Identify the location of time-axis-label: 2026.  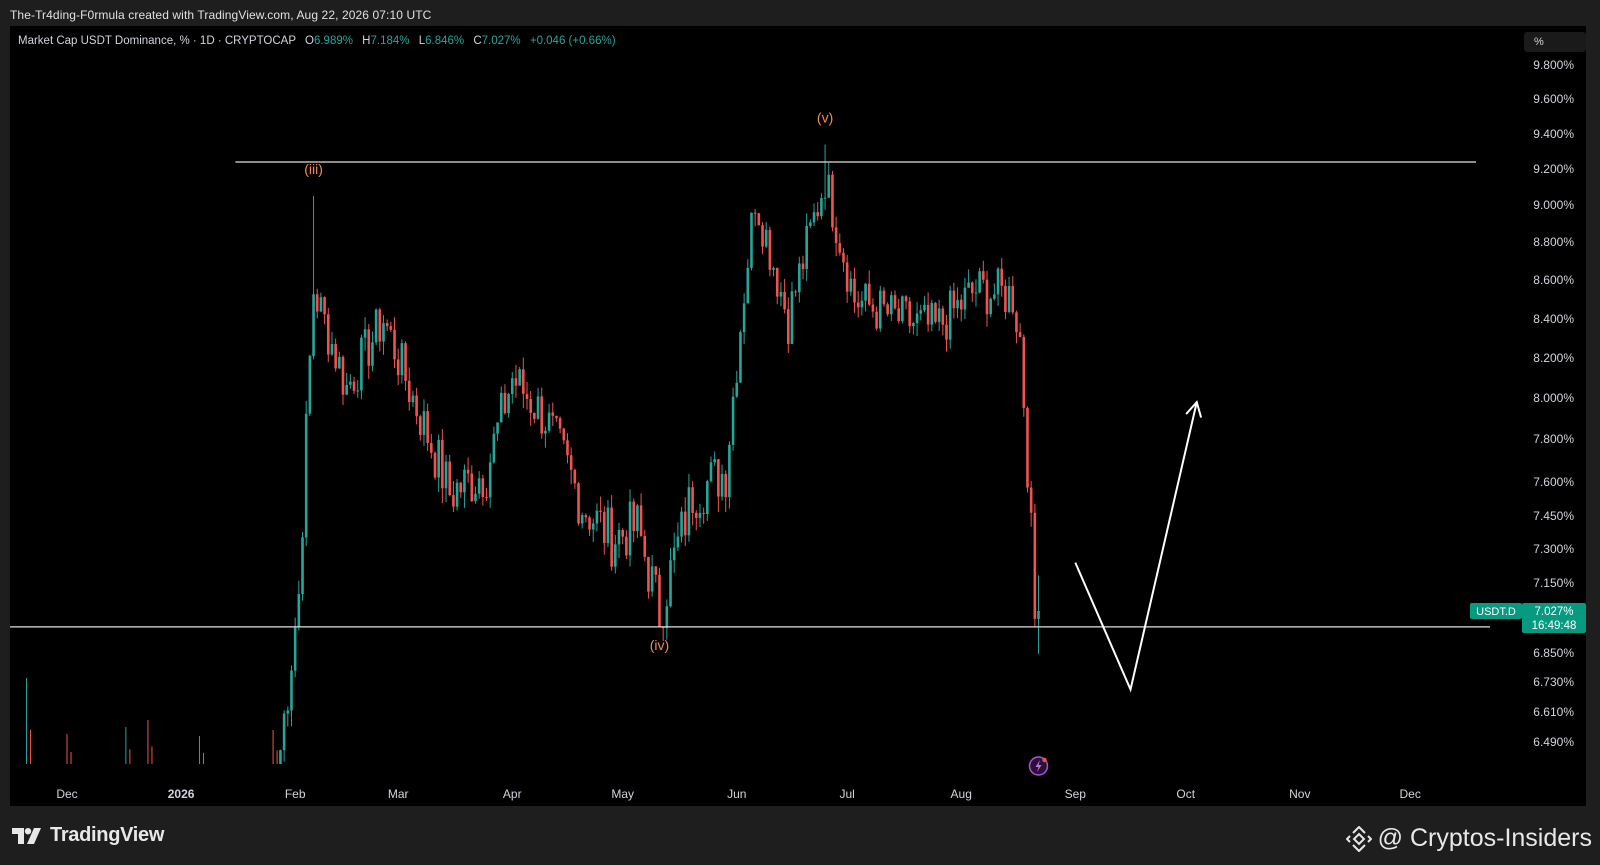
(181, 794).